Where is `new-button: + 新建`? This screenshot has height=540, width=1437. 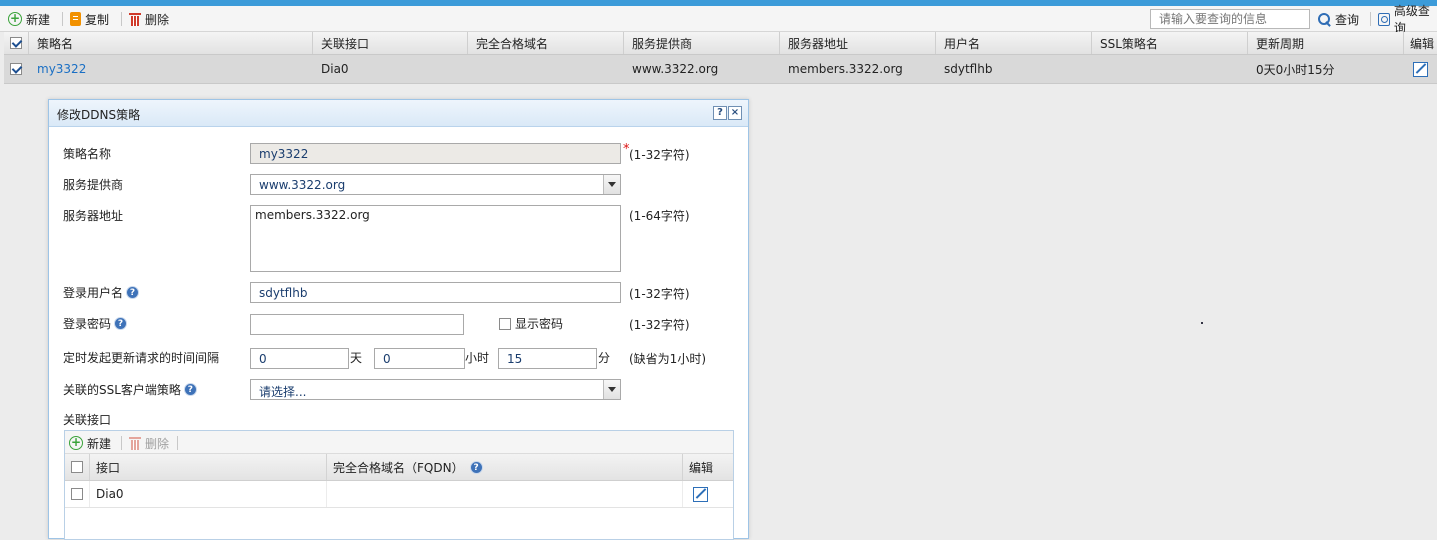 new-button: + 新建 is located at coordinates (29, 19).